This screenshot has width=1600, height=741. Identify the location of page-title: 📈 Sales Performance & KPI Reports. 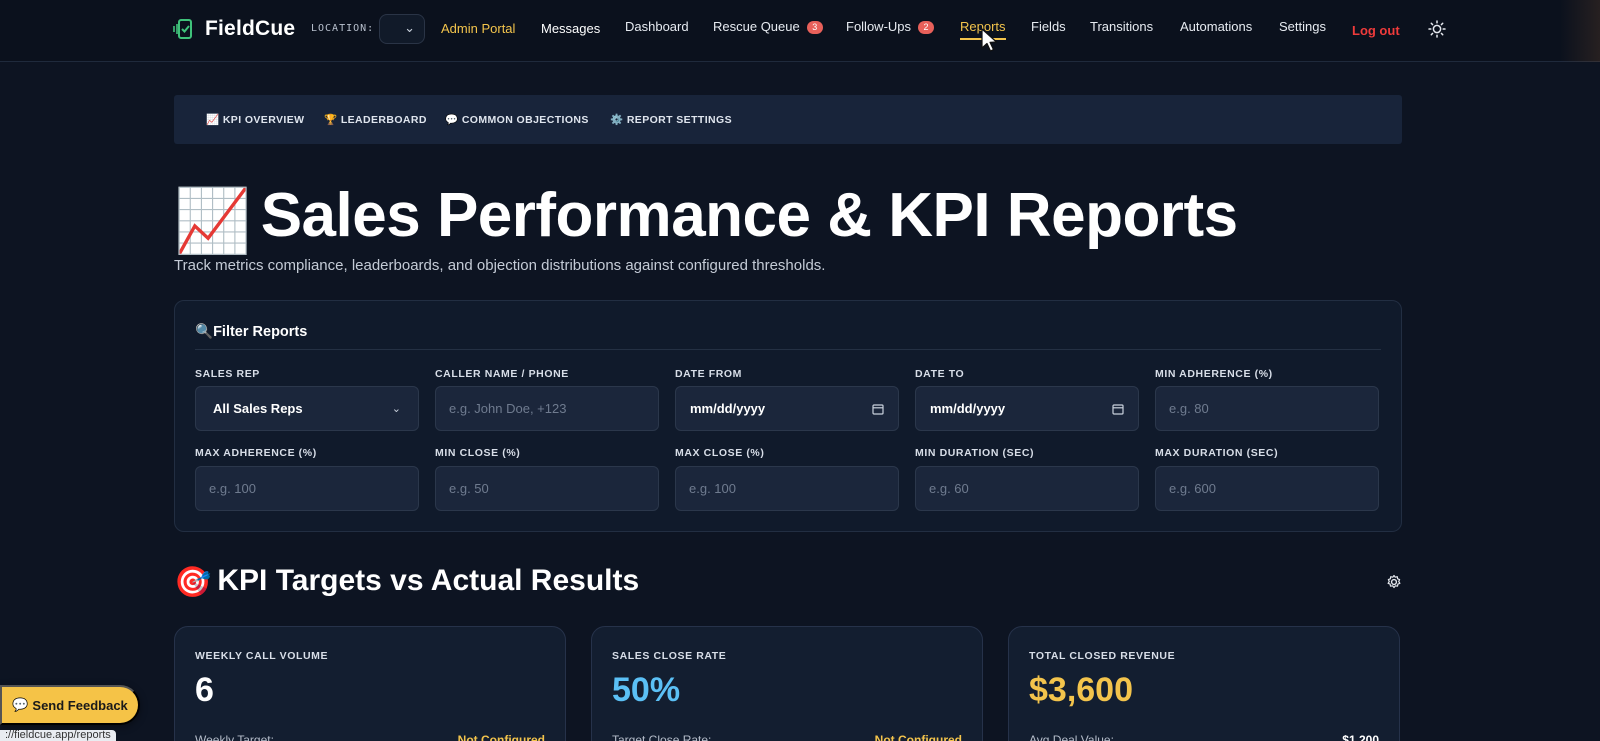
(706, 219).